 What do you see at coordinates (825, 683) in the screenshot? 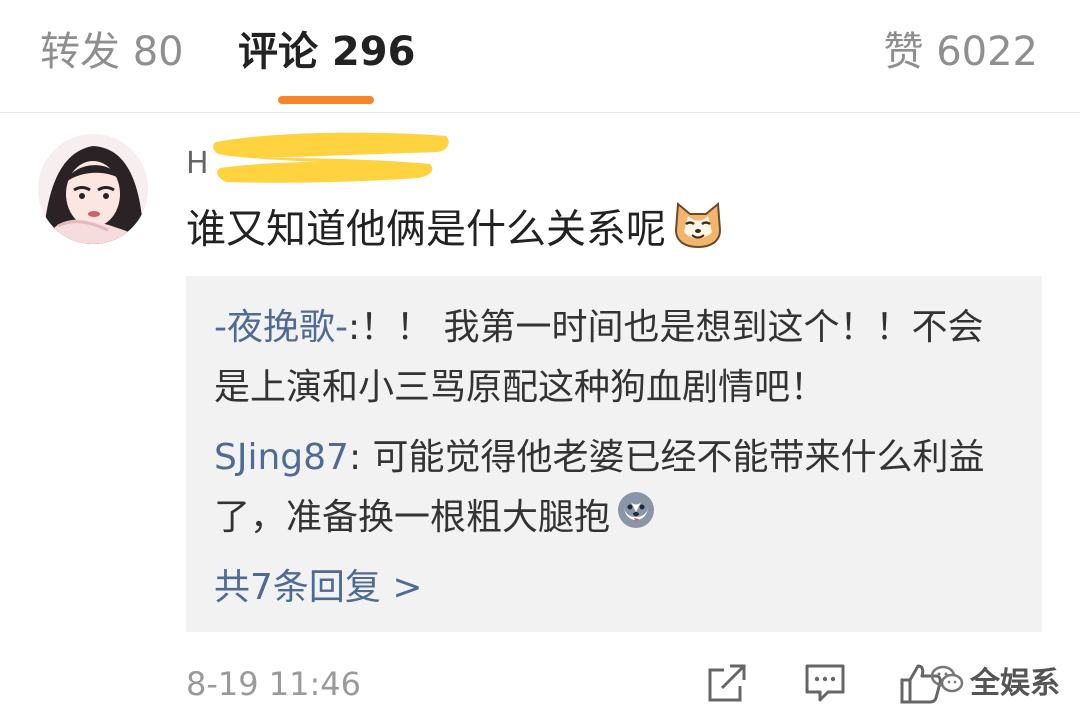
I see `comment-icon` at bounding box center [825, 683].